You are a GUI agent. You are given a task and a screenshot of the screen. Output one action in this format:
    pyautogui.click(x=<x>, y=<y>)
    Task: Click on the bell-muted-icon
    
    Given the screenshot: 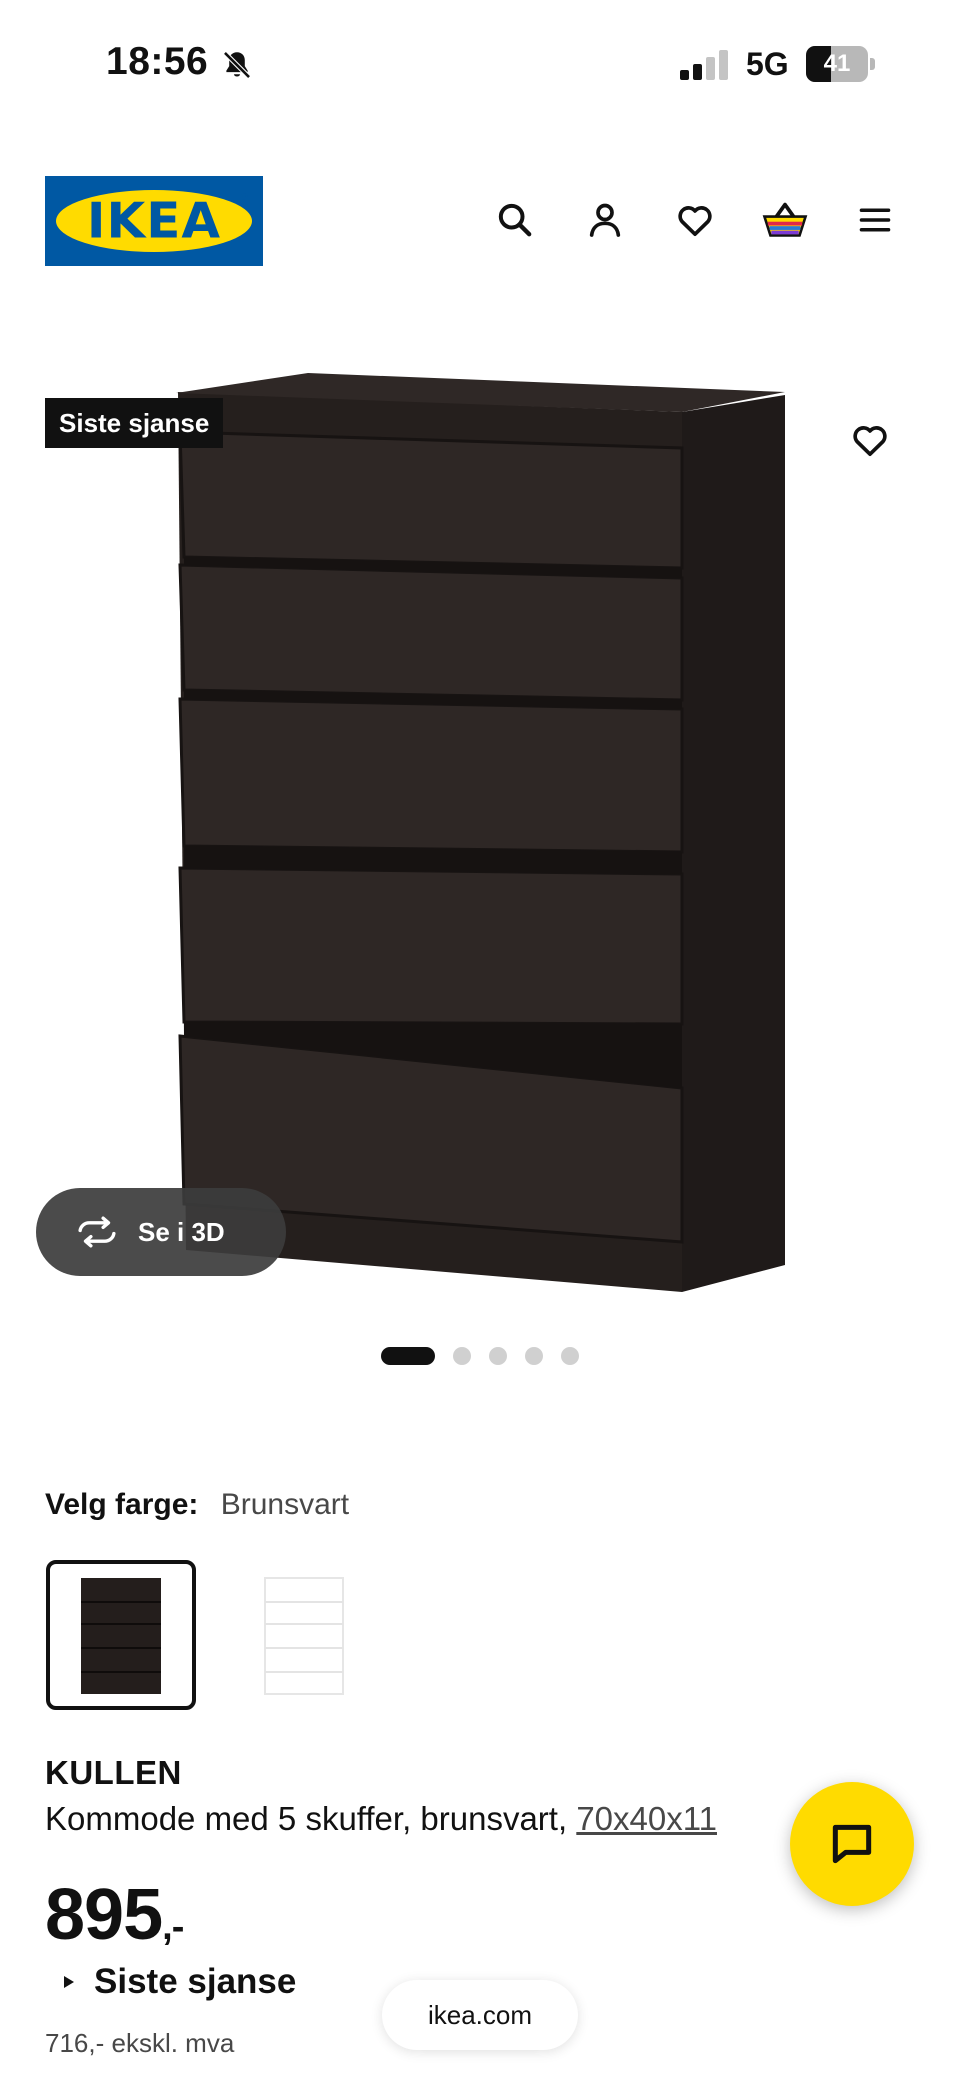 What is the action you would take?
    pyautogui.click(x=237, y=65)
    